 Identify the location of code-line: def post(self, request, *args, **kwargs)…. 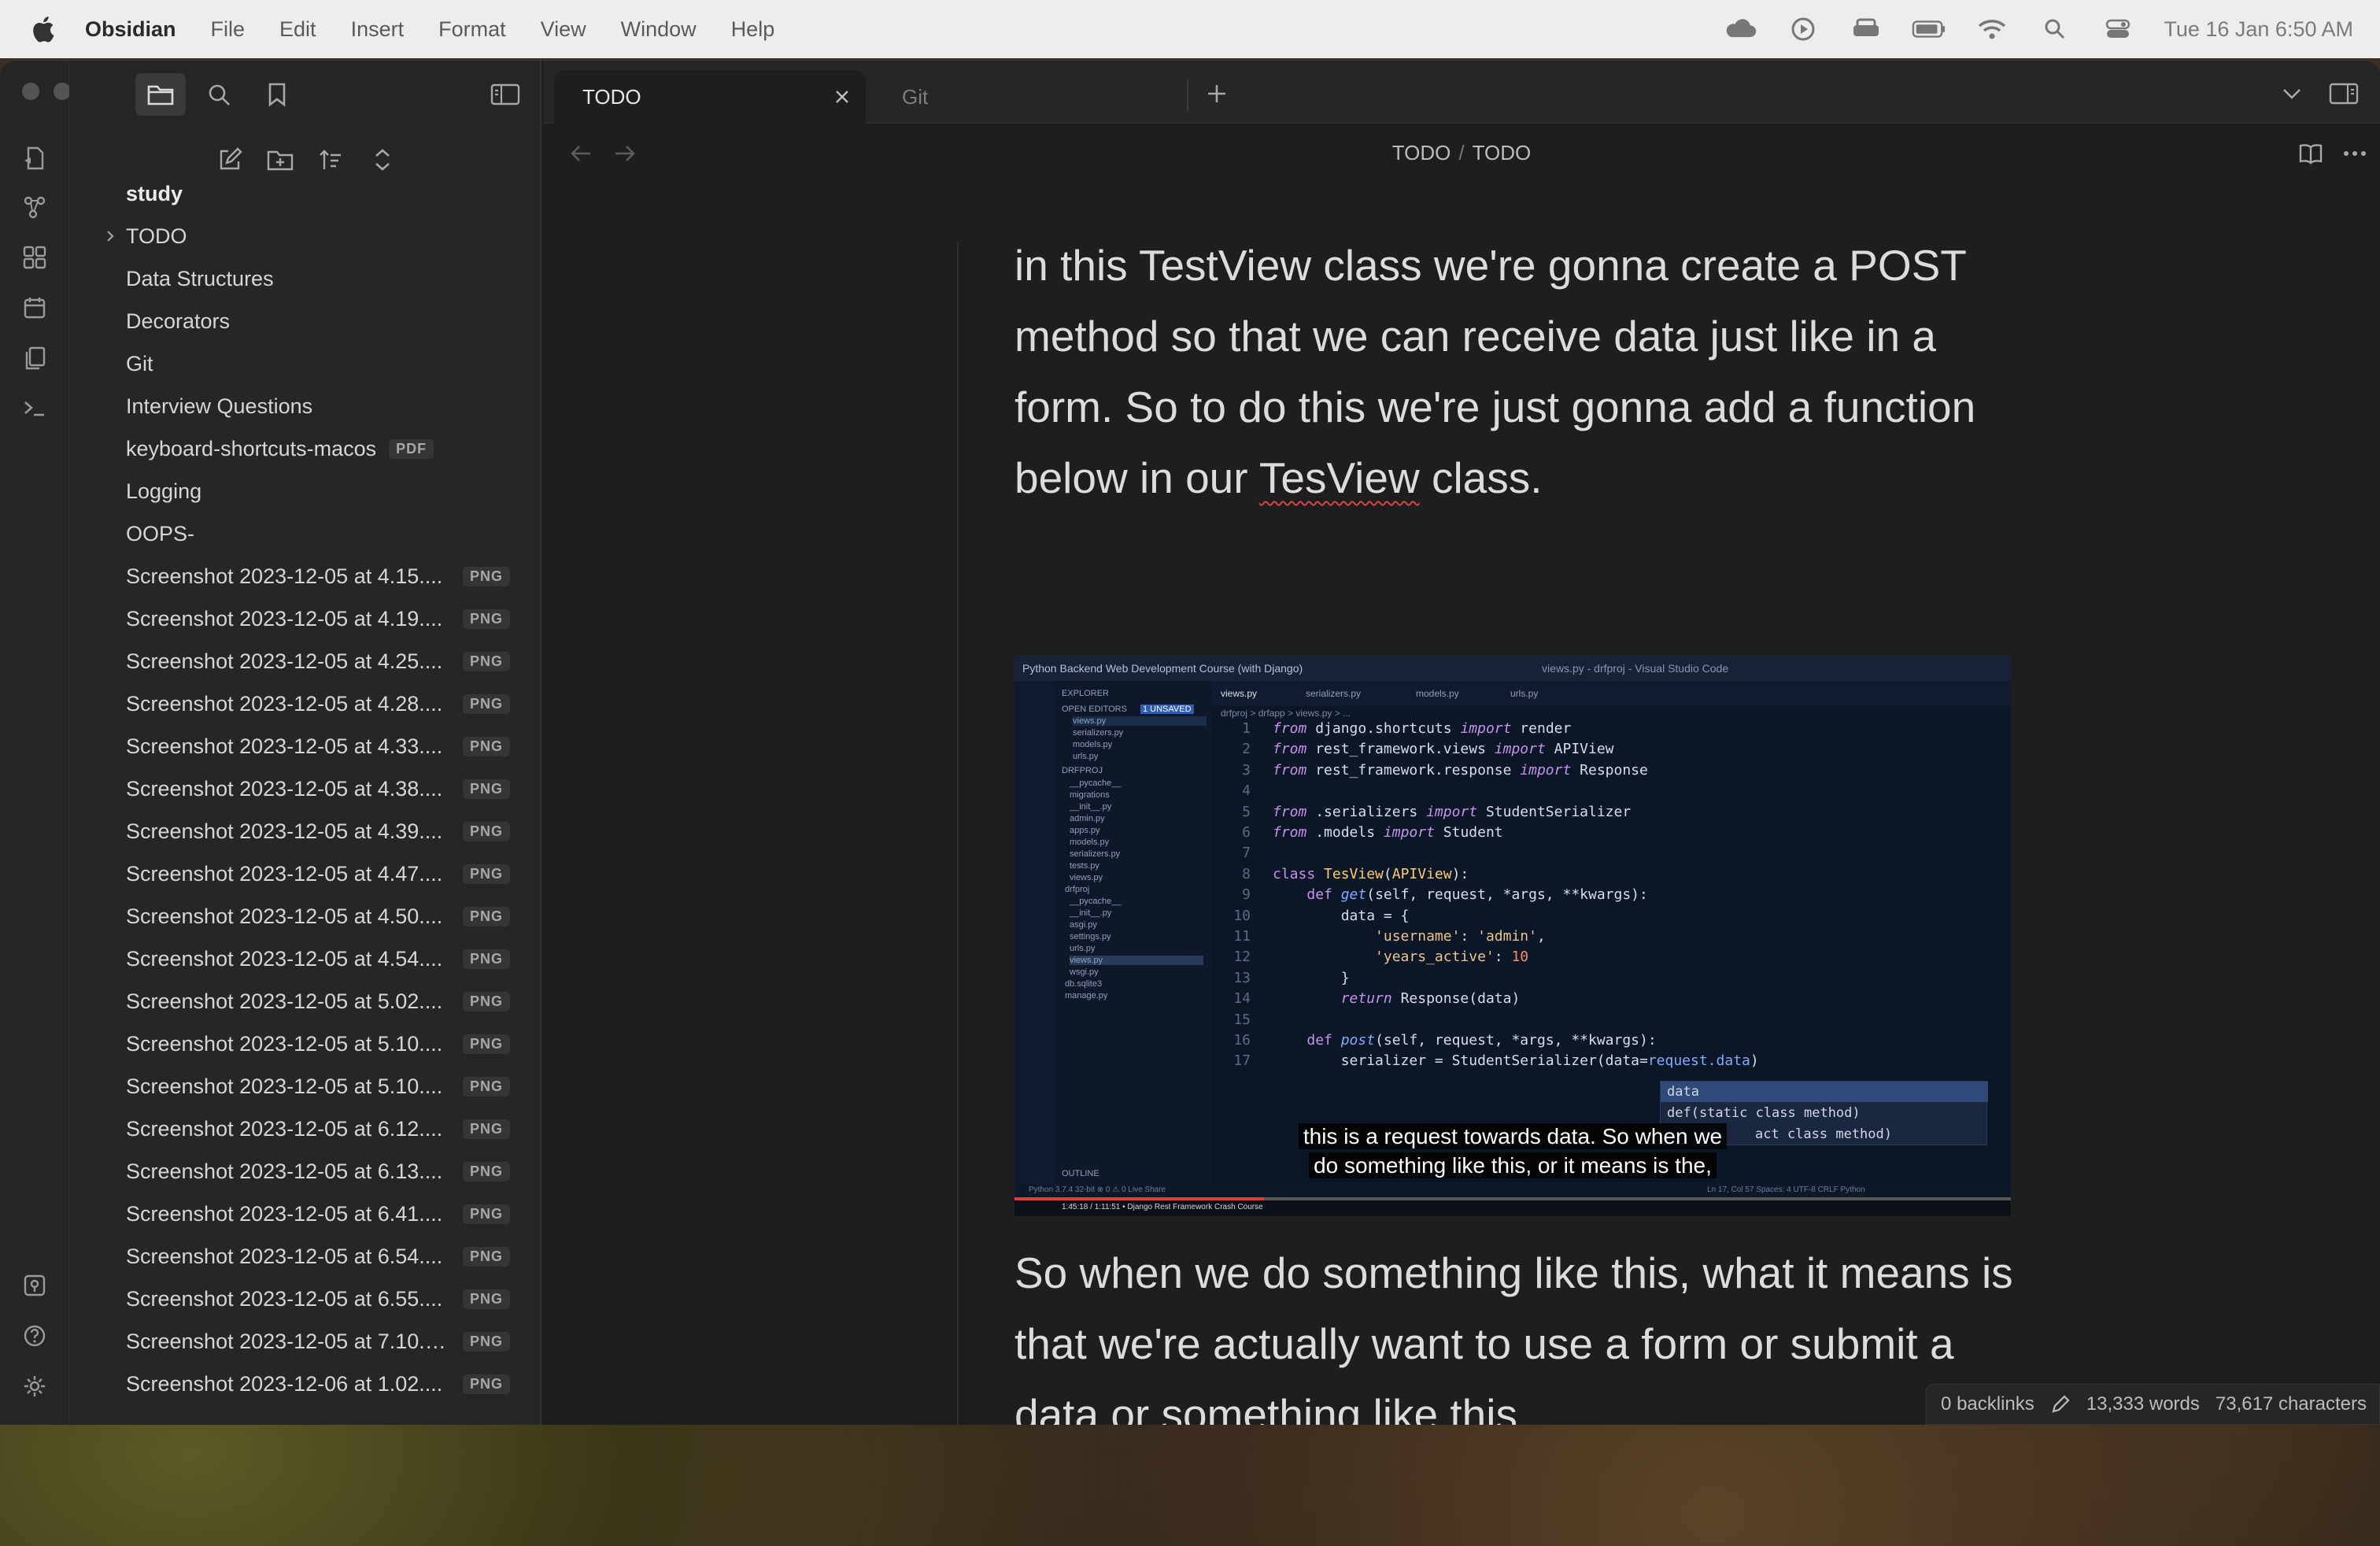
(1481, 1040).